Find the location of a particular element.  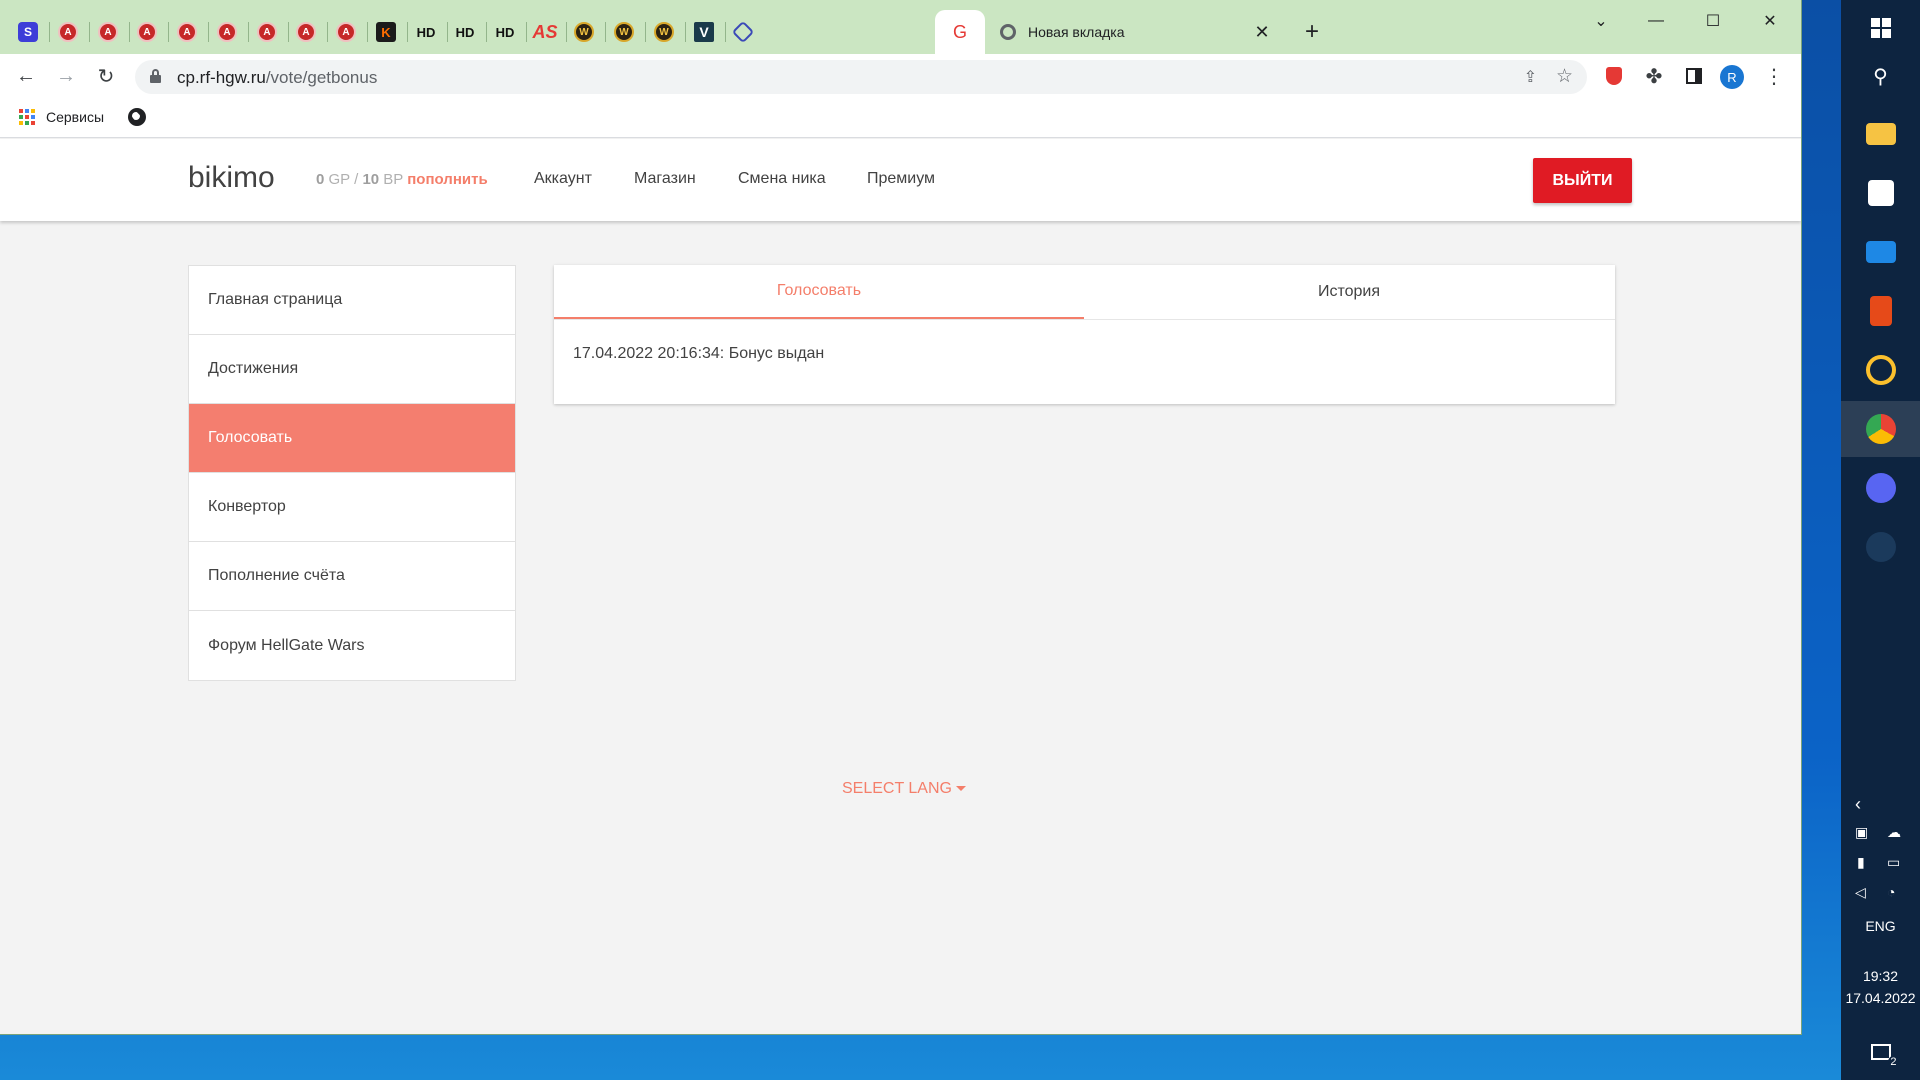

new-tab-button: + is located at coordinates (1312, 32).